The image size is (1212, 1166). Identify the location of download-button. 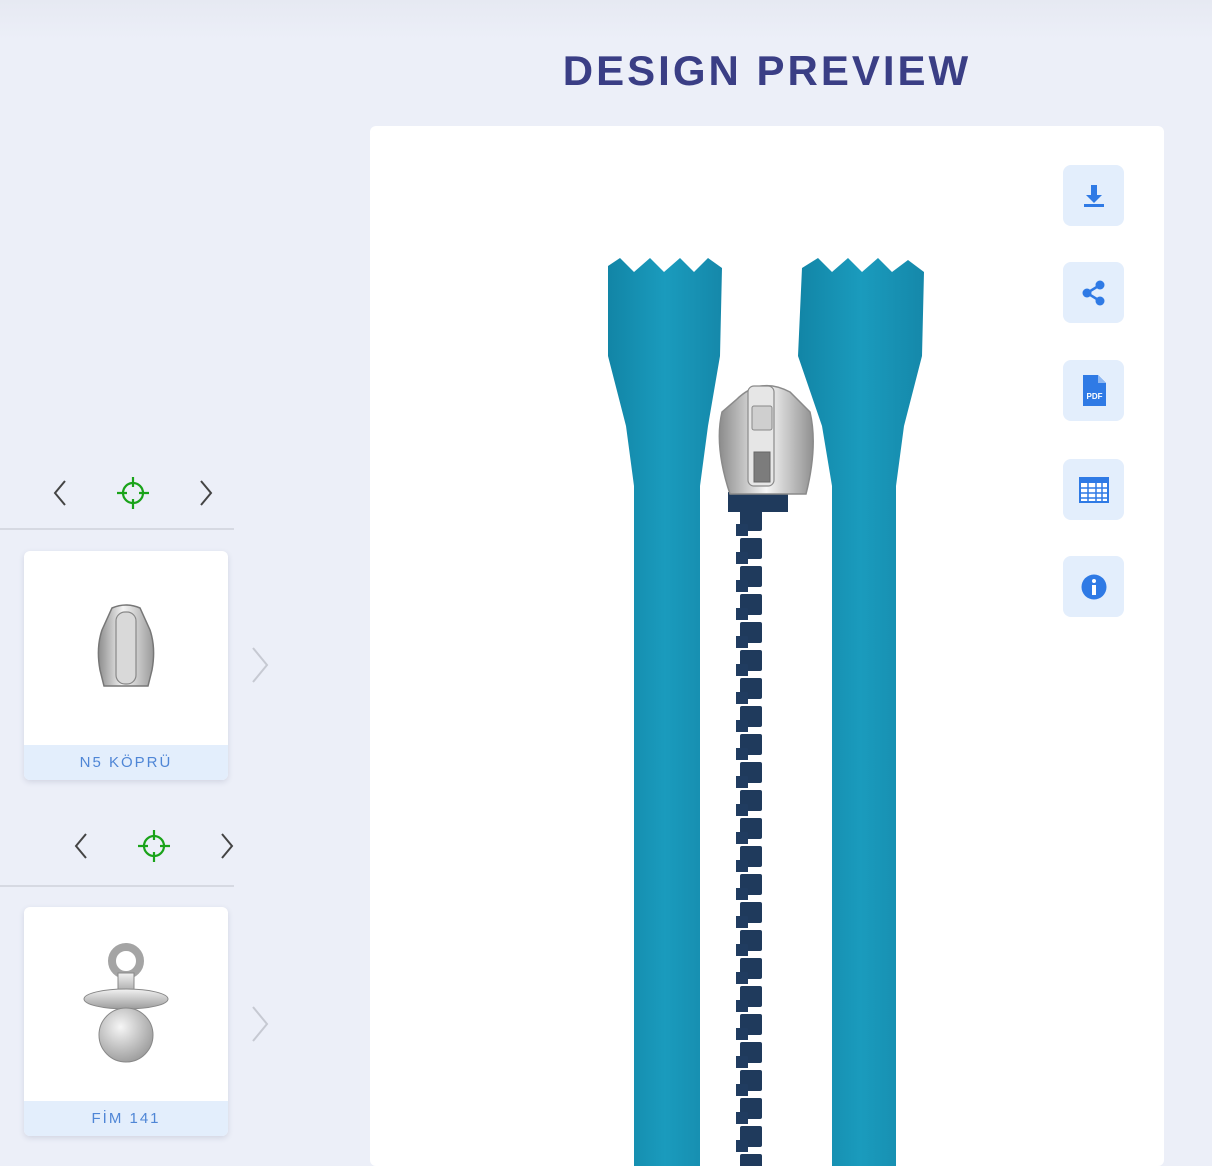
(1093, 195).